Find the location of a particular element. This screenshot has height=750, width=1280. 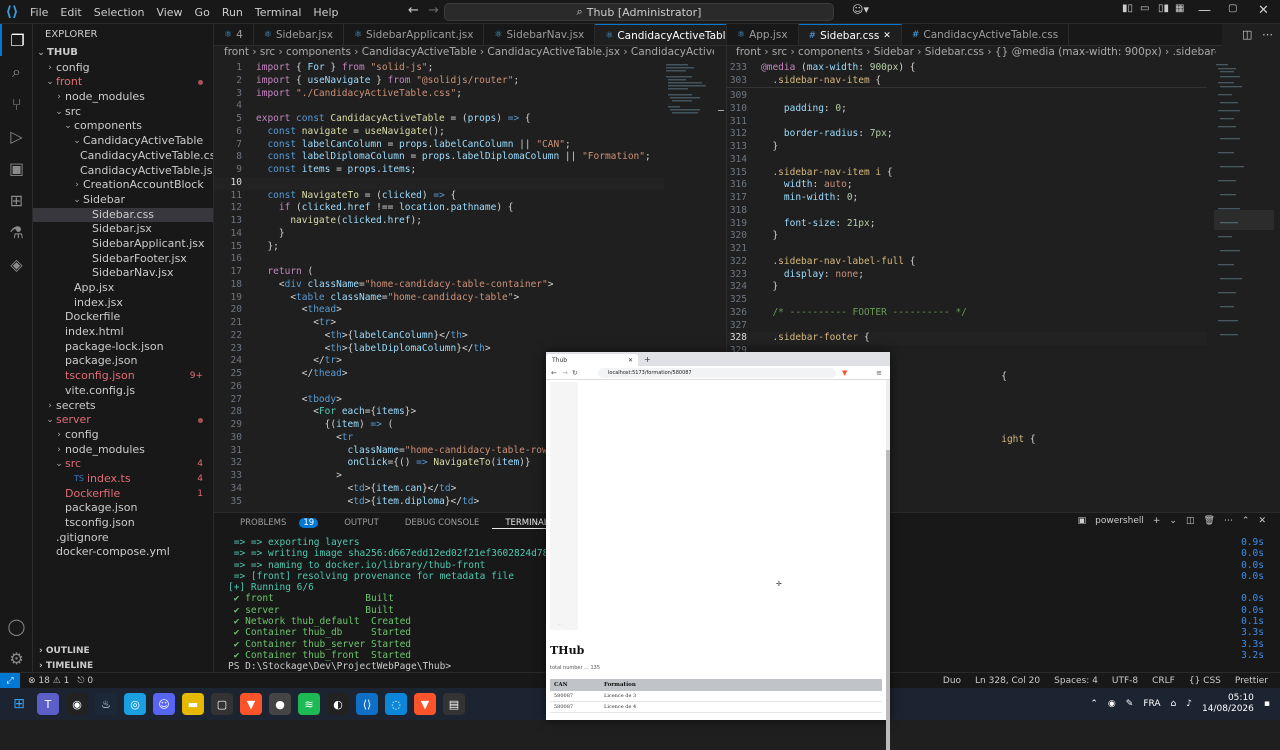

brave-shield-icon: ▼ is located at coordinates (844, 373).